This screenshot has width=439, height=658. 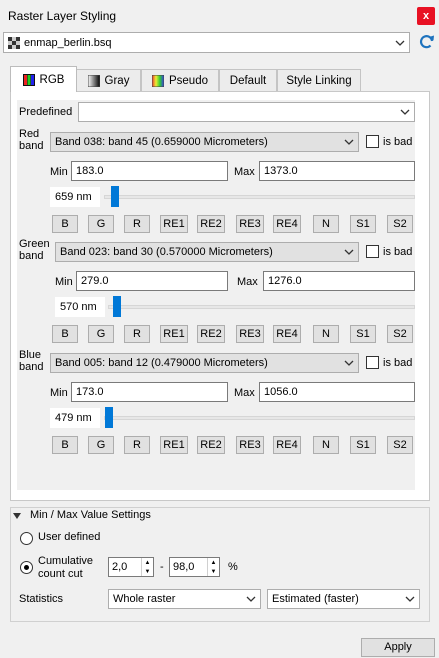 What do you see at coordinates (26, 538) in the screenshot?
I see `user-defined-radio` at bounding box center [26, 538].